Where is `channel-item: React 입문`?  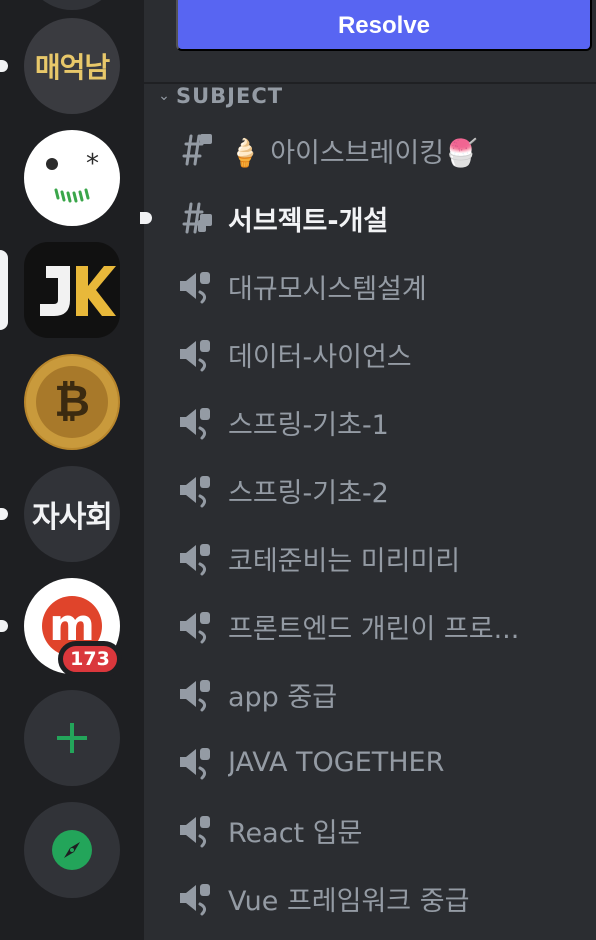 channel-item: React 입문 is located at coordinates (382, 830).